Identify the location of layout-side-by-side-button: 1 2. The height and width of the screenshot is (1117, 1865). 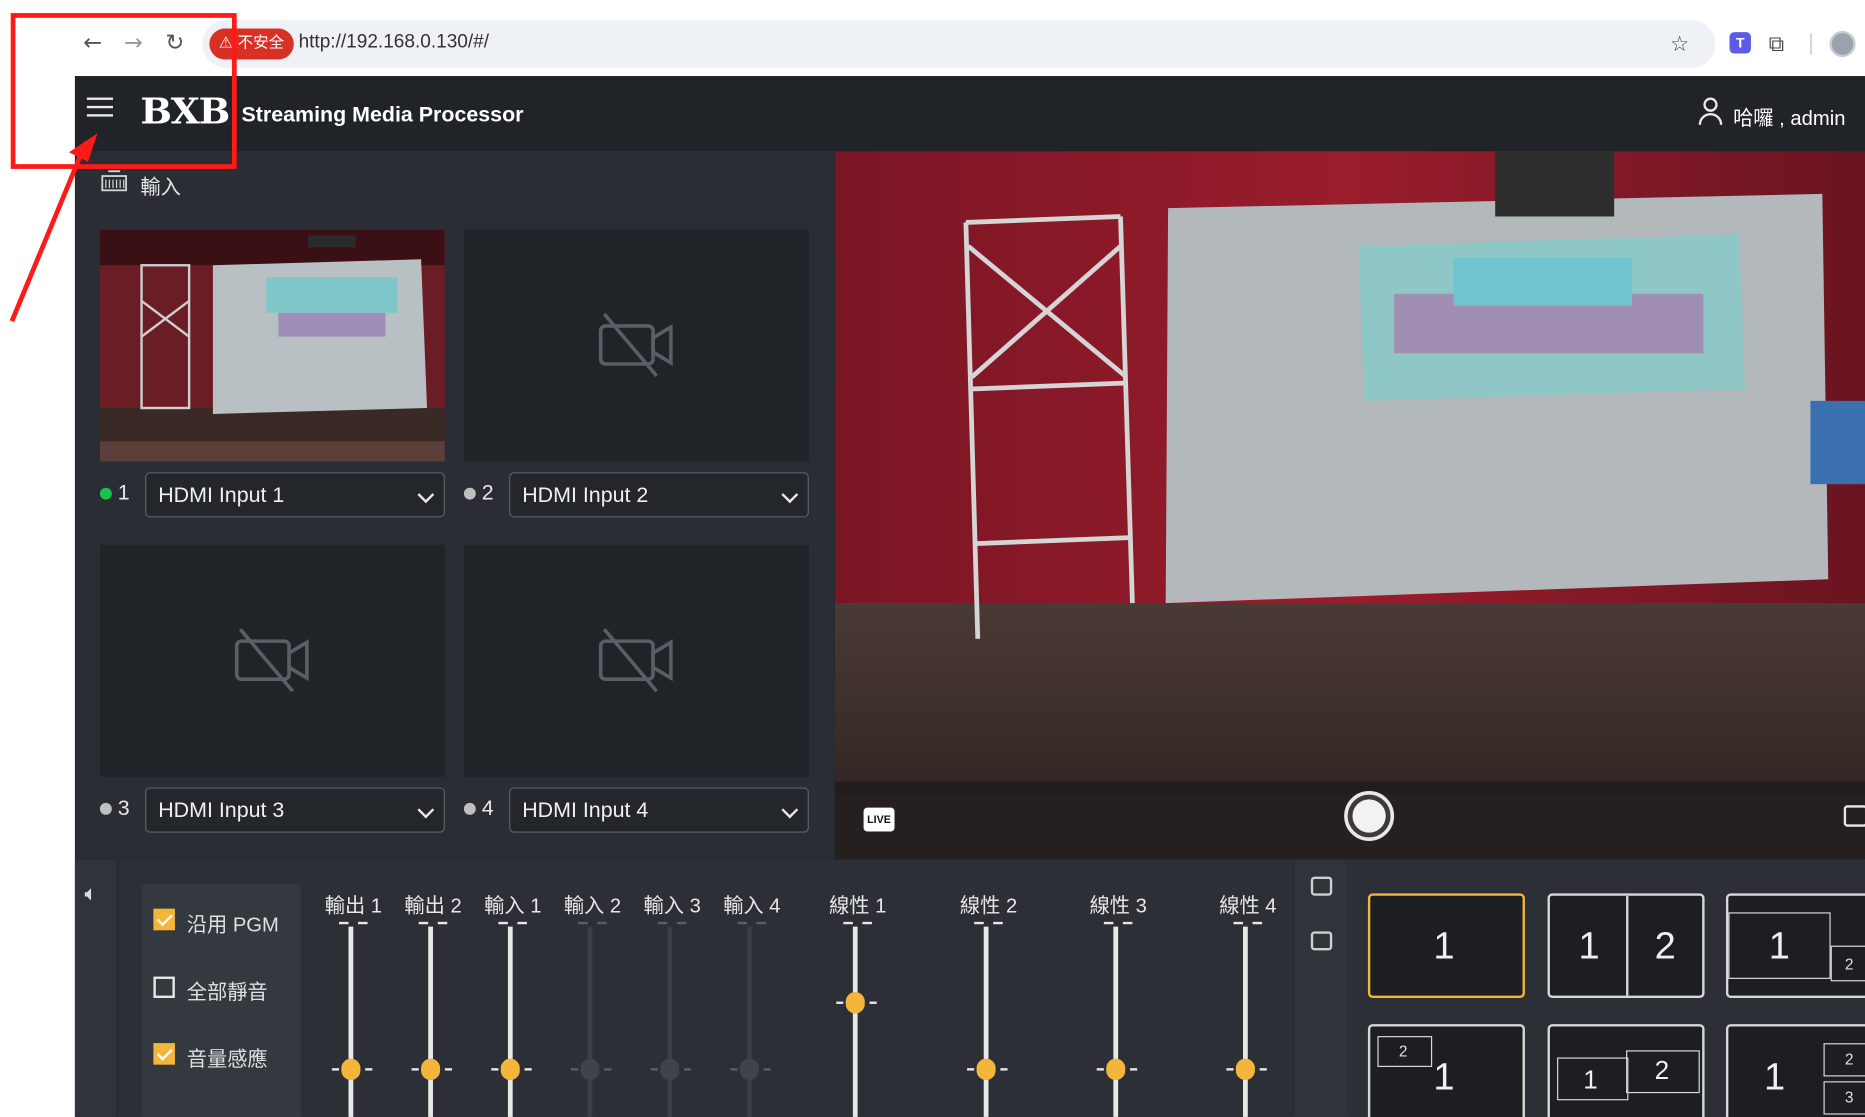
(1626, 1070).